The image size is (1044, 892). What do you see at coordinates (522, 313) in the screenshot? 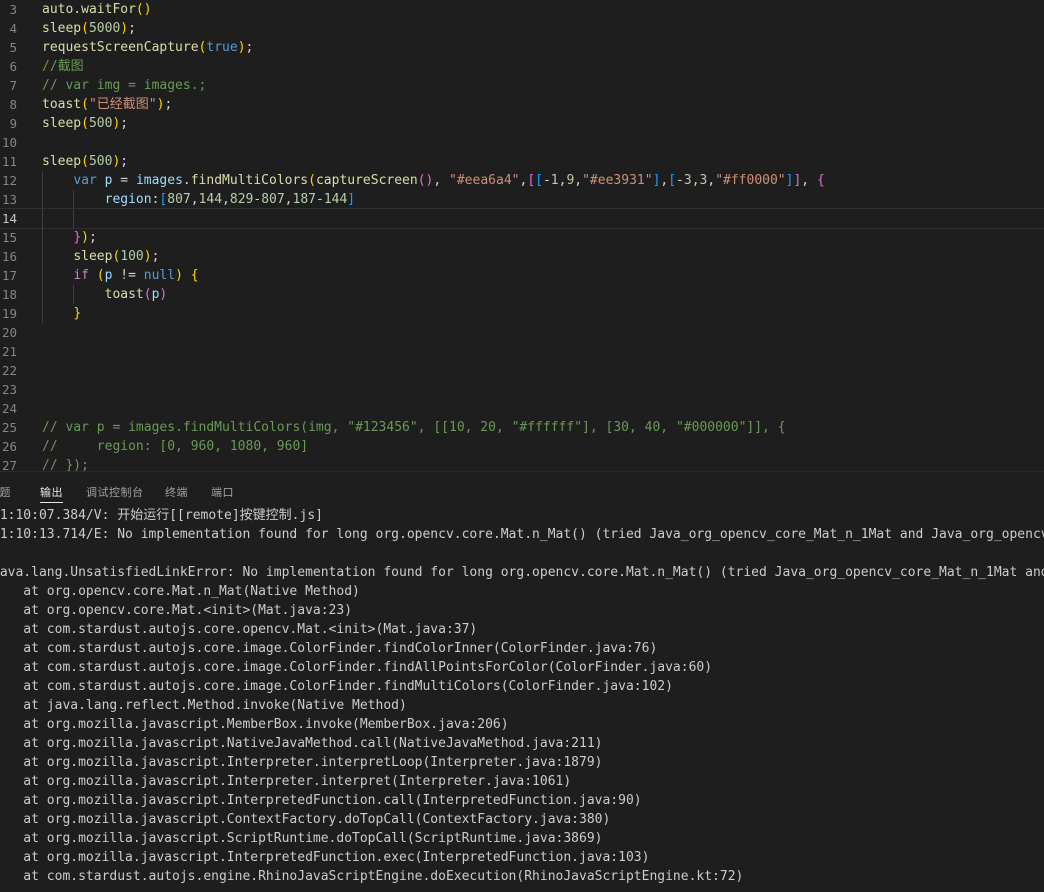
I see `code-line: 19}` at bounding box center [522, 313].